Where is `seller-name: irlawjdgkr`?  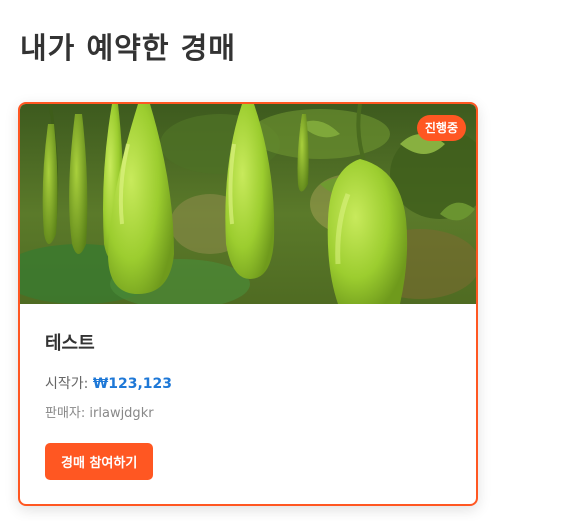
seller-name: irlawjdgkr is located at coordinates (121, 413).